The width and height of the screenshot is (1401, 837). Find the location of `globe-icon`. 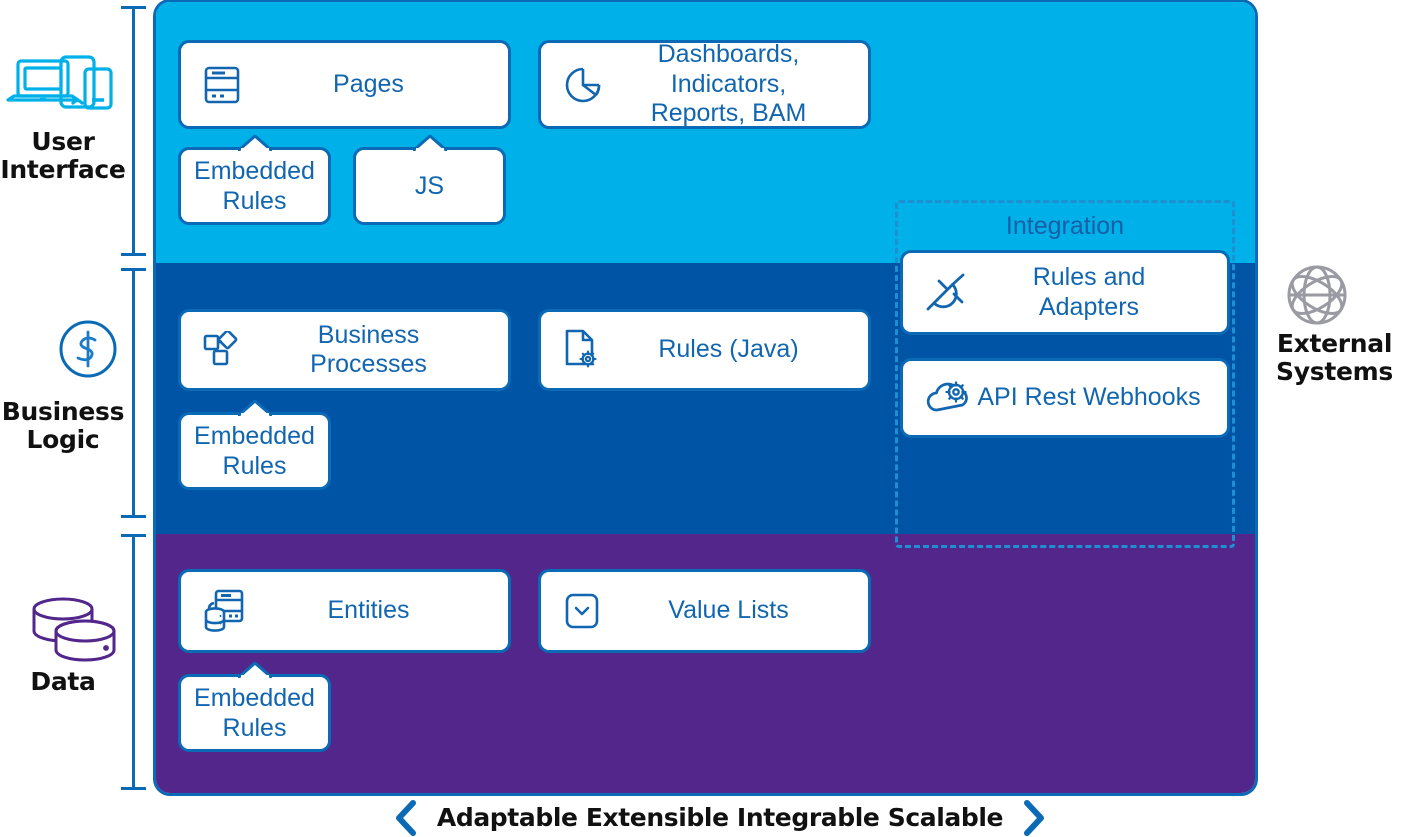

globe-icon is located at coordinates (1317, 297).